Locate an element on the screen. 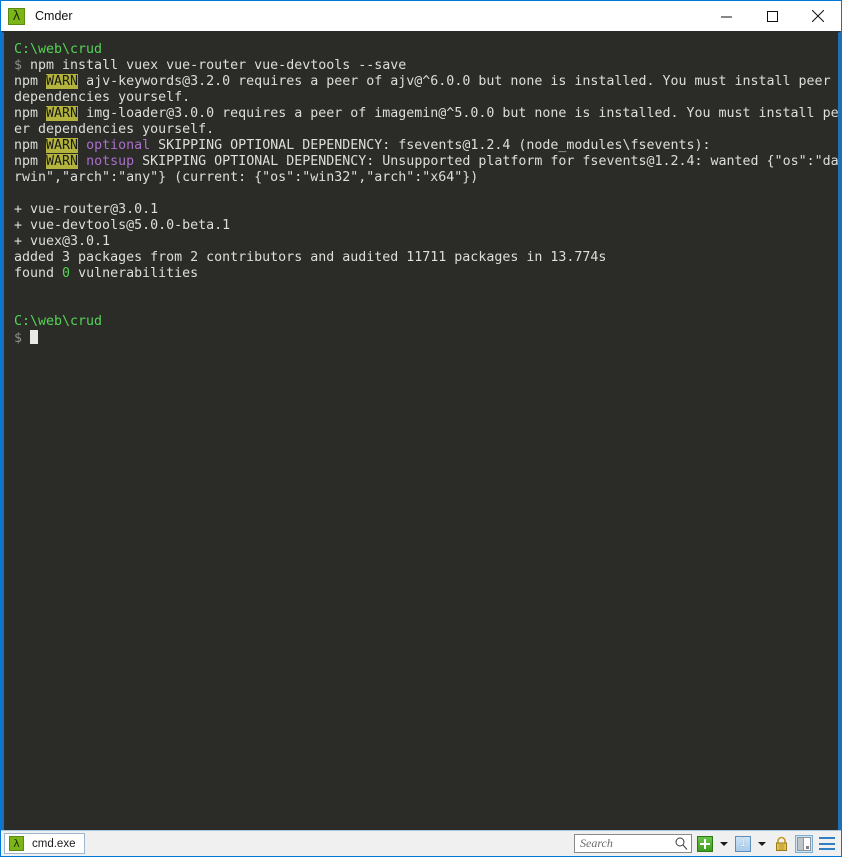 The width and height of the screenshot is (842, 857). console-list-dropdown is located at coordinates (762, 844).